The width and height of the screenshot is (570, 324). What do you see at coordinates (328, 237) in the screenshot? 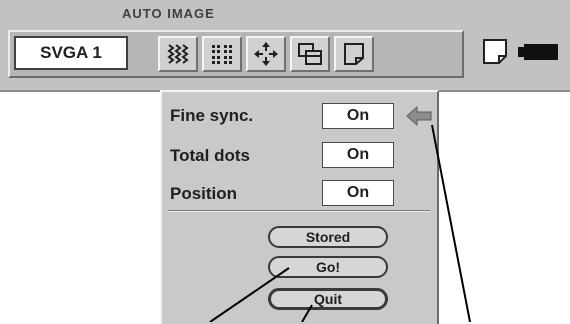
I see `stored-button: Stored` at bounding box center [328, 237].